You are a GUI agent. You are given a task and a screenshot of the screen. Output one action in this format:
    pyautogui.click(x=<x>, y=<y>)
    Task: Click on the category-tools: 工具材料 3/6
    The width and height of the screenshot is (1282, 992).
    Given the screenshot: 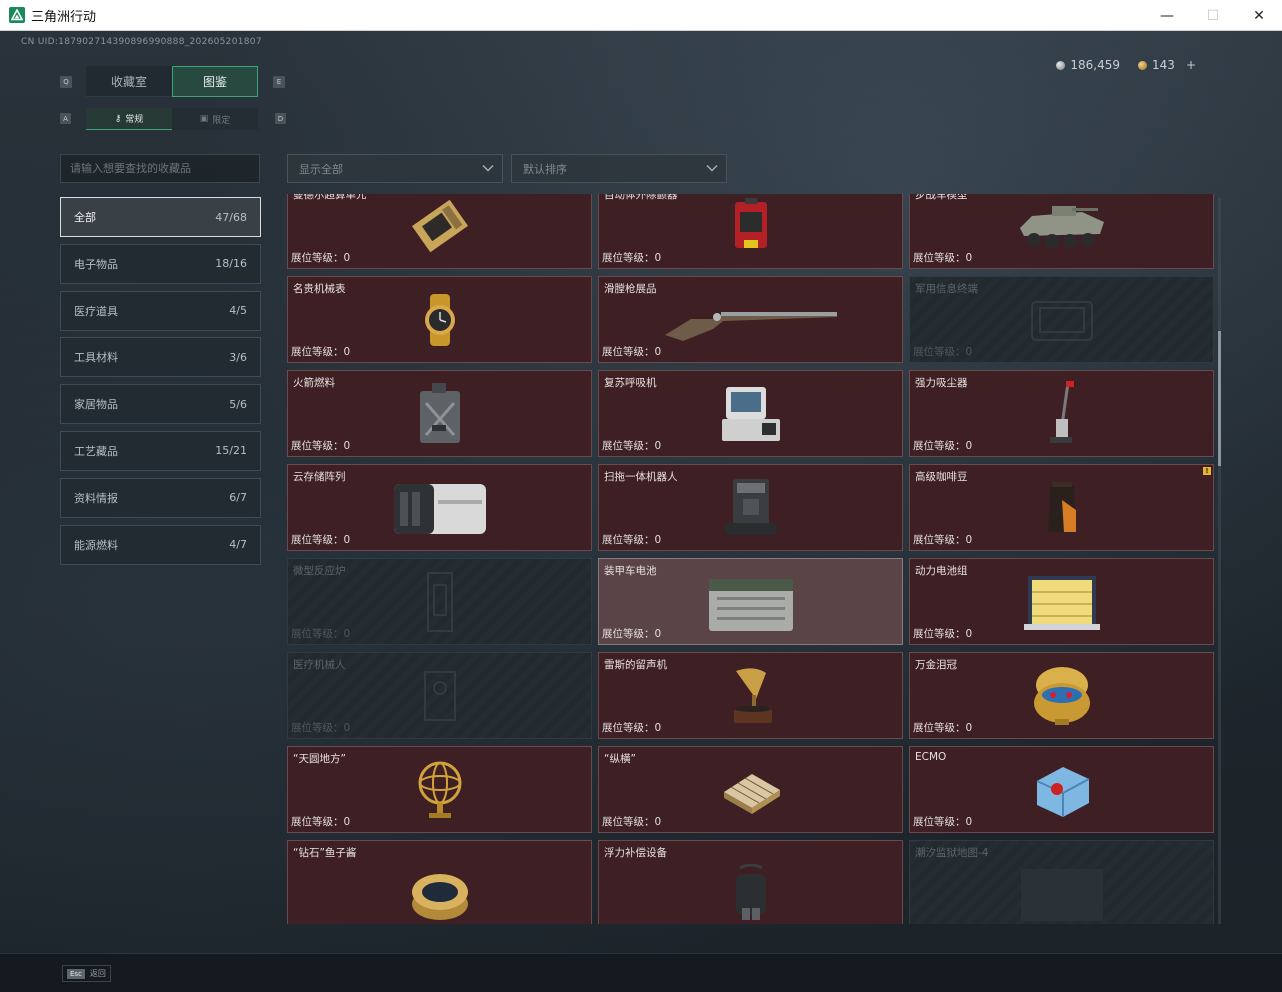 What is the action you would take?
    pyautogui.click(x=160, y=357)
    